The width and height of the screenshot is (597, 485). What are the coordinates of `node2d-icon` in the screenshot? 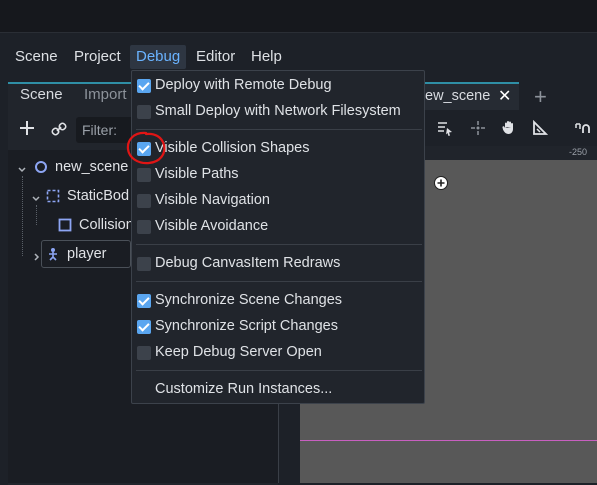 It's located at (41, 168).